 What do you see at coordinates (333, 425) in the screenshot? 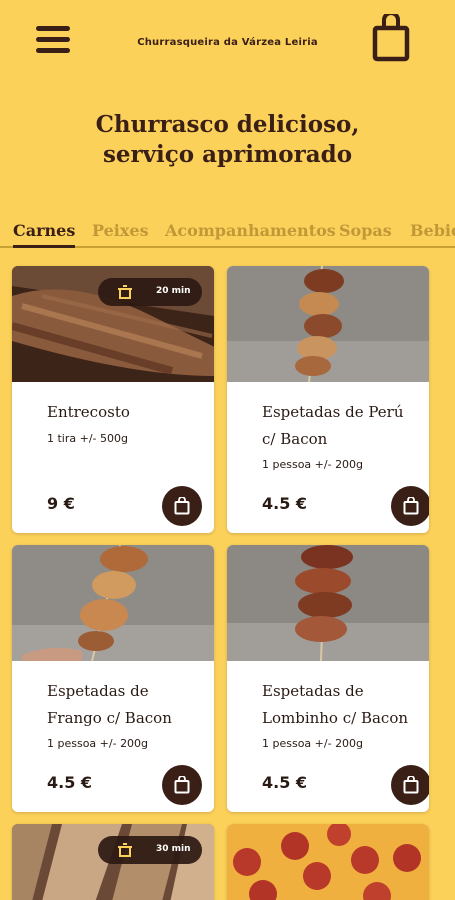
I see `product-name: Espetadas de Perú c/ Bacon` at bounding box center [333, 425].